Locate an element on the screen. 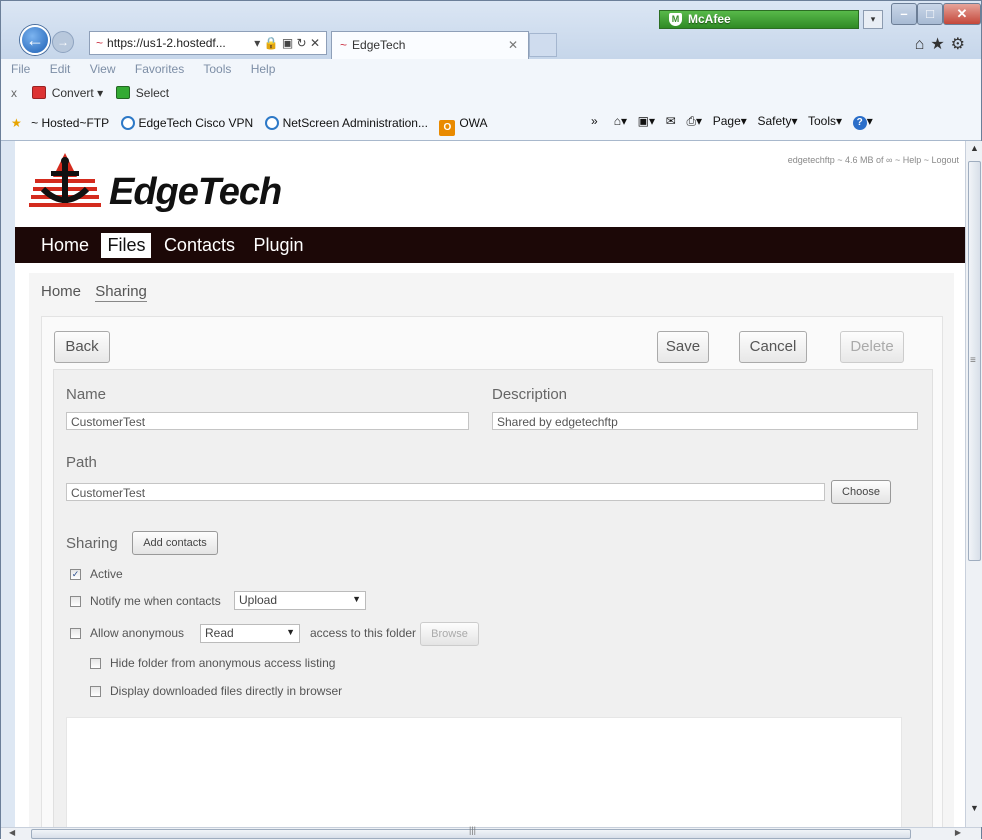  scroll-right-icon: ▶ is located at coordinates (958, 832).